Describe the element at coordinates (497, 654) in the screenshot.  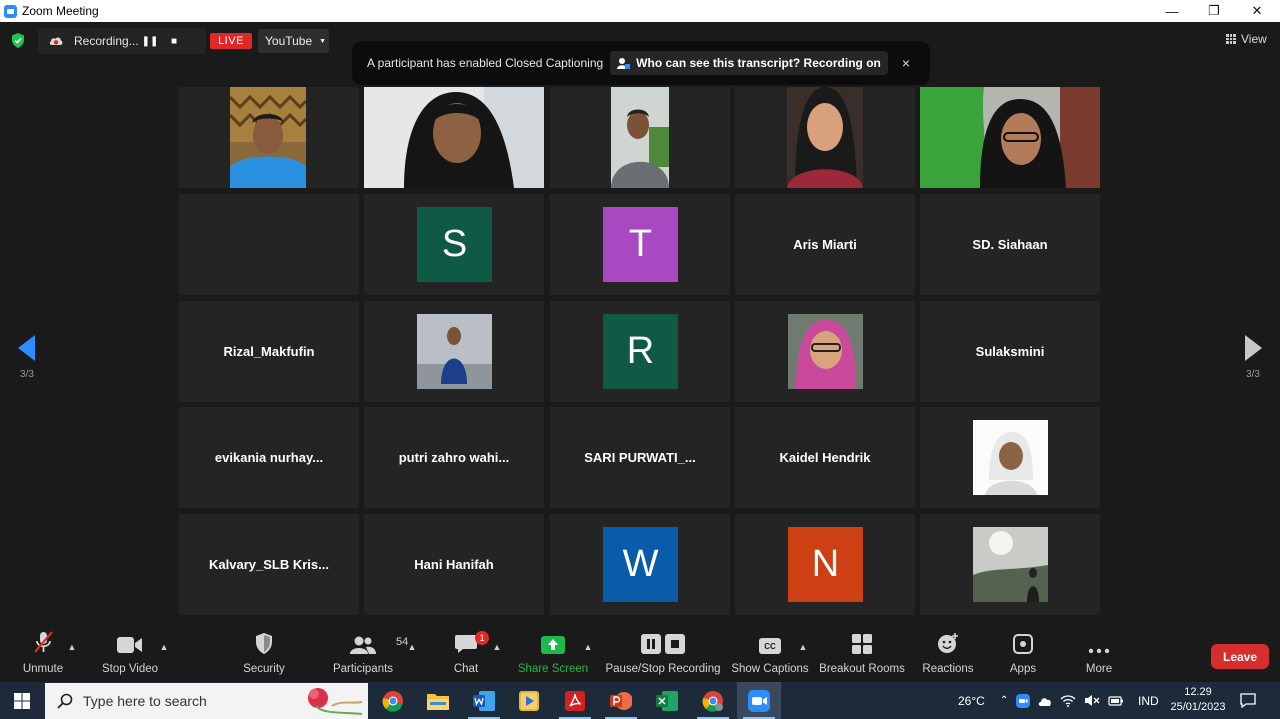
I see `chat-options-caret: ▲` at that location.